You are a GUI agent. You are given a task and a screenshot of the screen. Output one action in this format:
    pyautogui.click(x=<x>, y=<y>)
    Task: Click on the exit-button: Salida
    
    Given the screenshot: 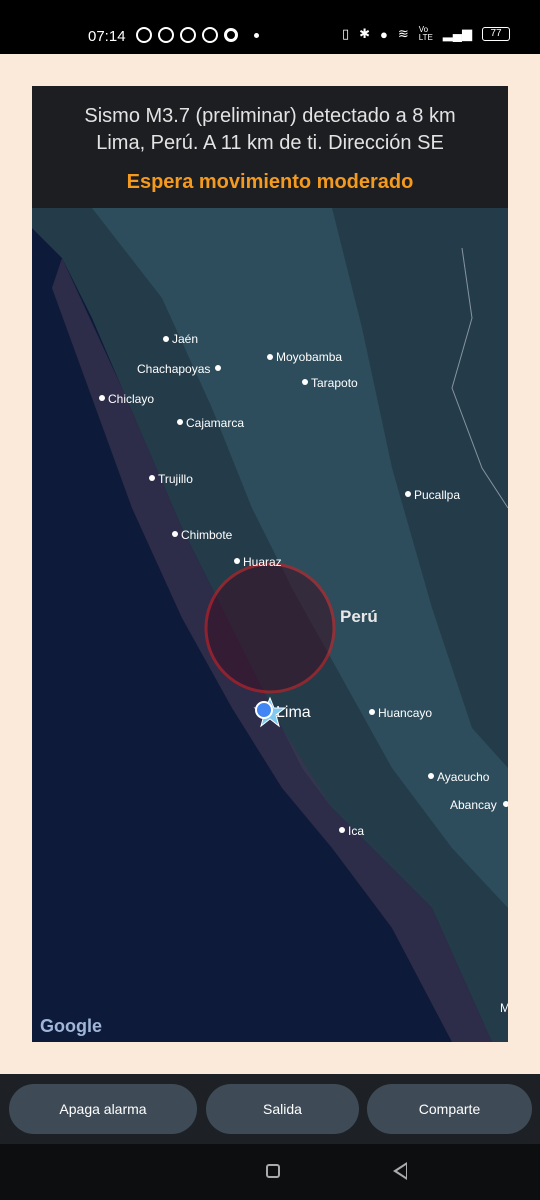 What is the action you would take?
    pyautogui.click(x=282, y=1109)
    